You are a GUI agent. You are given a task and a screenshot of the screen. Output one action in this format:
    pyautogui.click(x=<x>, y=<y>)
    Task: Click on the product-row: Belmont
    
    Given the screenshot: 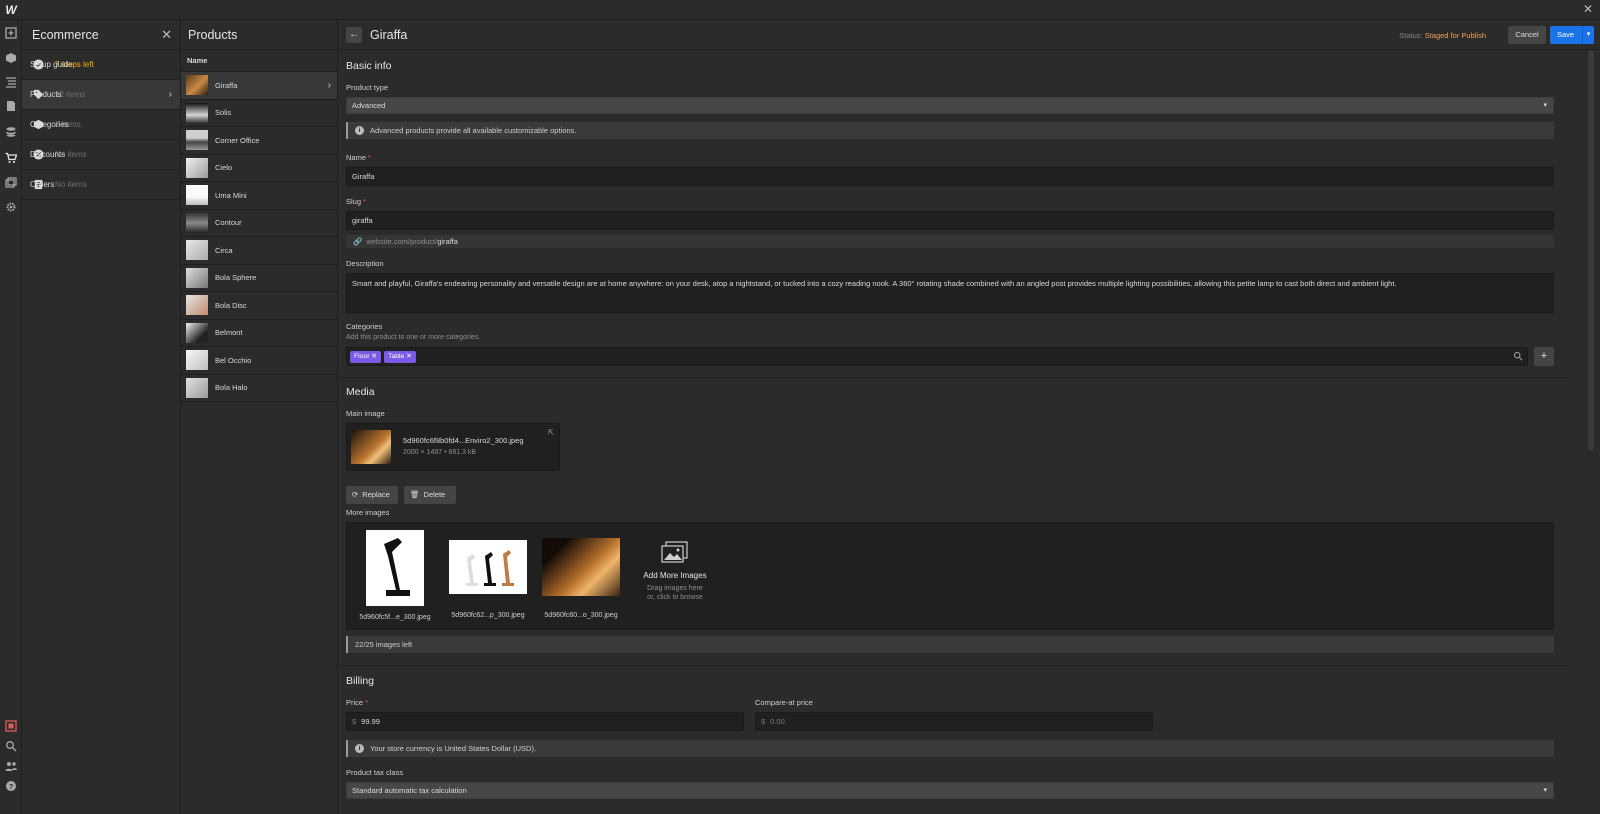 What is the action you would take?
    pyautogui.click(x=259, y=333)
    